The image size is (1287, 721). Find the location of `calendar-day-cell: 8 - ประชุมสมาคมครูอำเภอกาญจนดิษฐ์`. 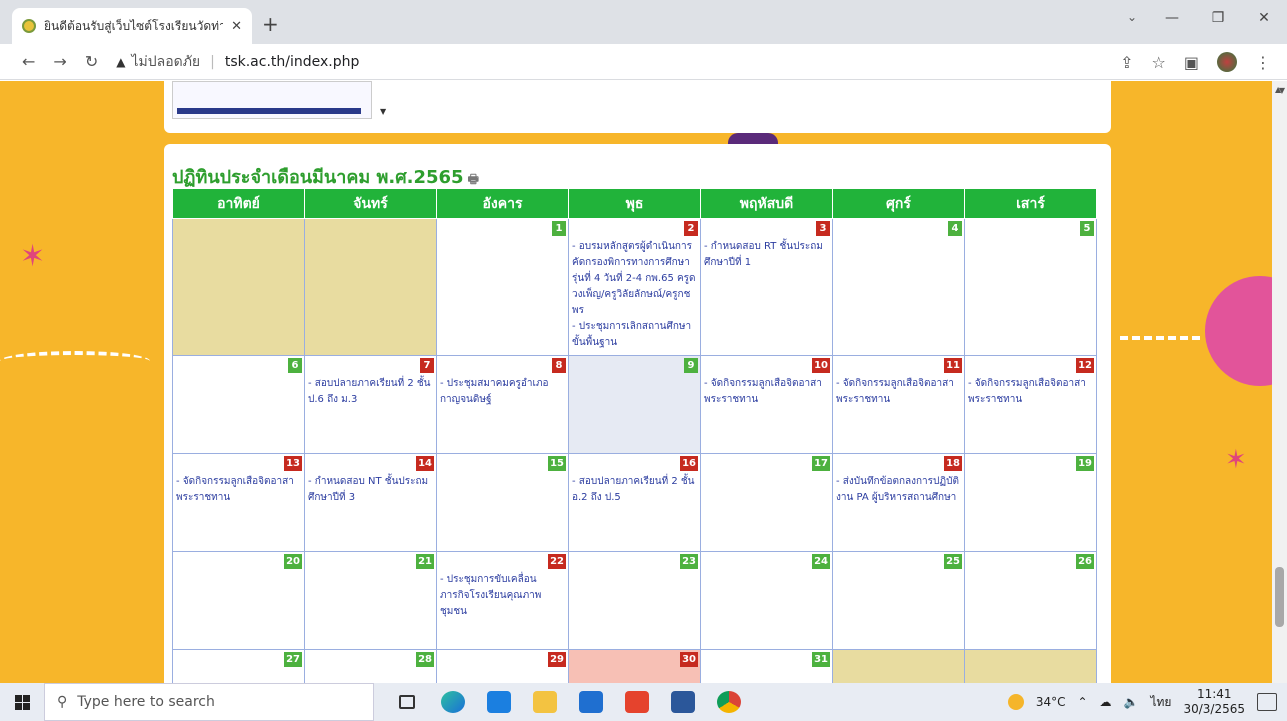

calendar-day-cell: 8 - ประชุมสมาคมครูอำเภอกาญจนดิษฐ์ is located at coordinates (502, 404).